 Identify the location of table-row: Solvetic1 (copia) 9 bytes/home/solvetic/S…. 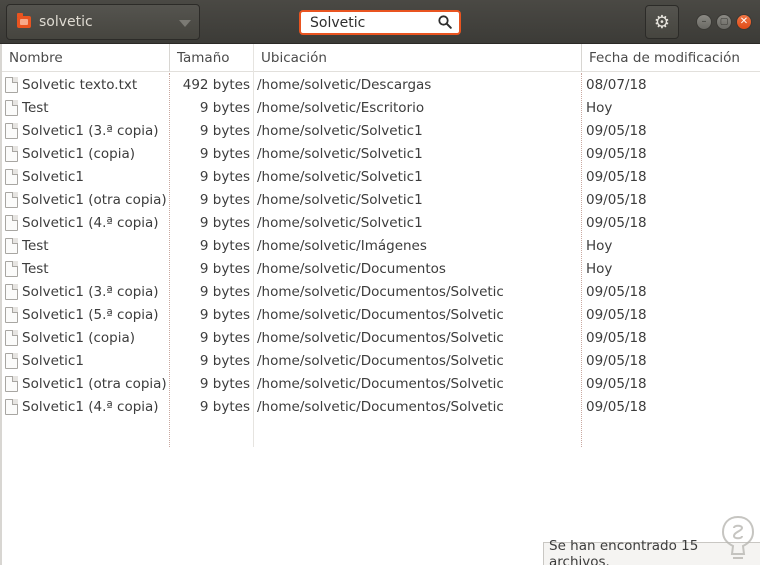
(381, 153).